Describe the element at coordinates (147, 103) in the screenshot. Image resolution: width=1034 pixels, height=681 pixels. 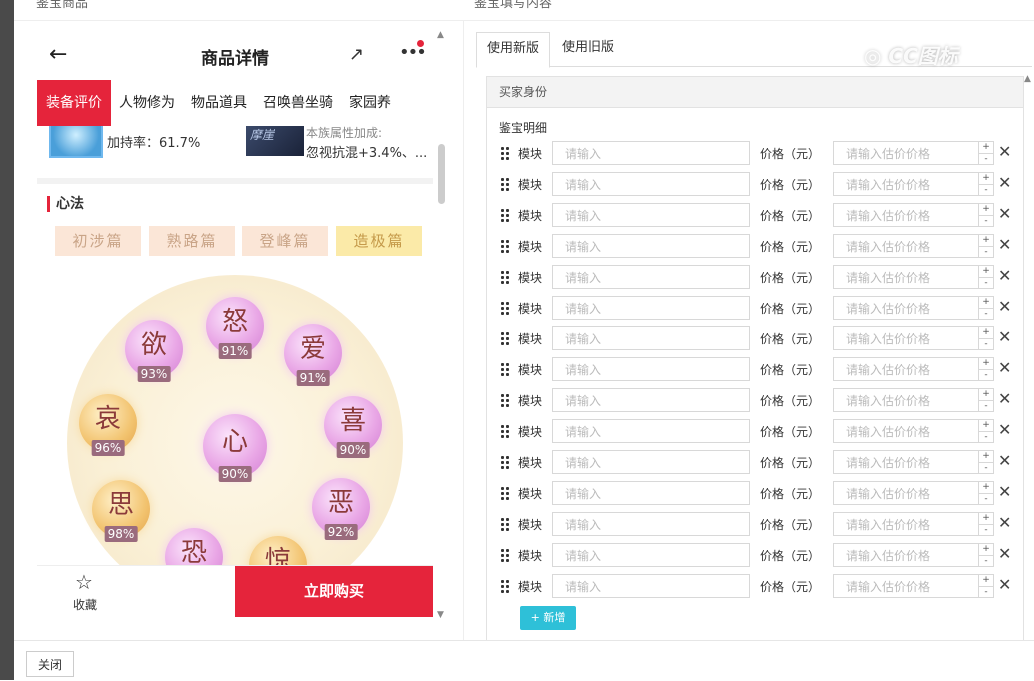
I see `tab-2: 人物修为` at that location.